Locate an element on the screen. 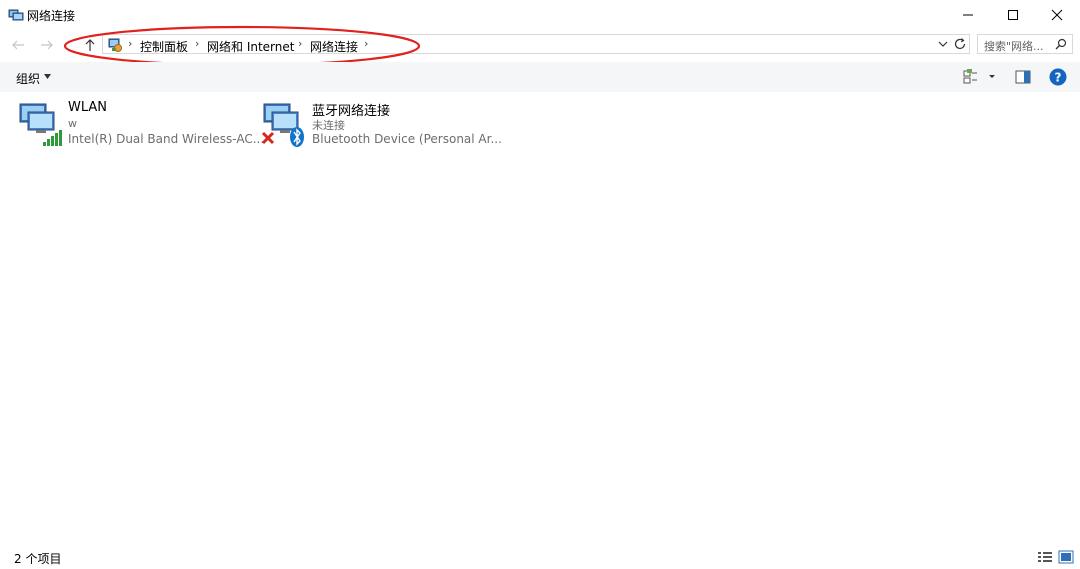  large-icons-view-icon is located at coordinates (1066, 557).